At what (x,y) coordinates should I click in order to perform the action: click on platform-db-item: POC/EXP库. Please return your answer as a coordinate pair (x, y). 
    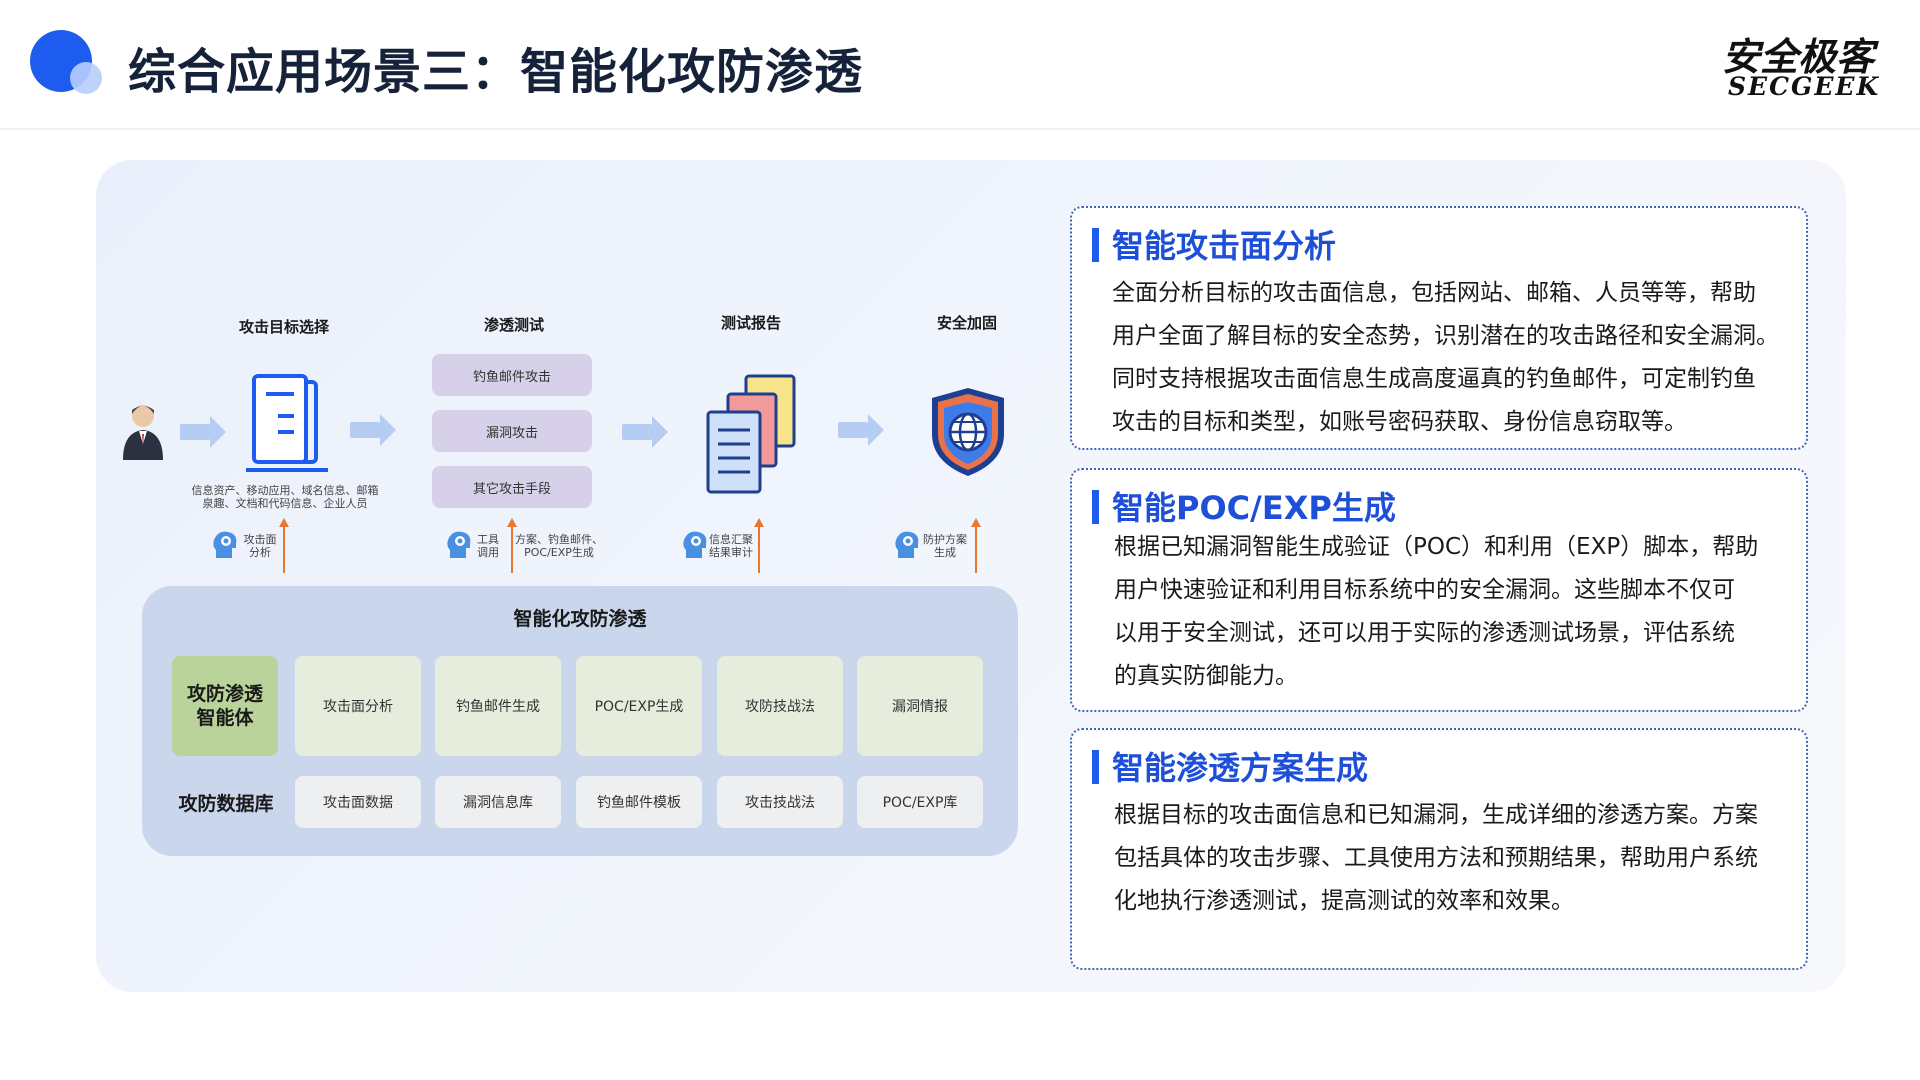
    Looking at the image, I should click on (920, 802).